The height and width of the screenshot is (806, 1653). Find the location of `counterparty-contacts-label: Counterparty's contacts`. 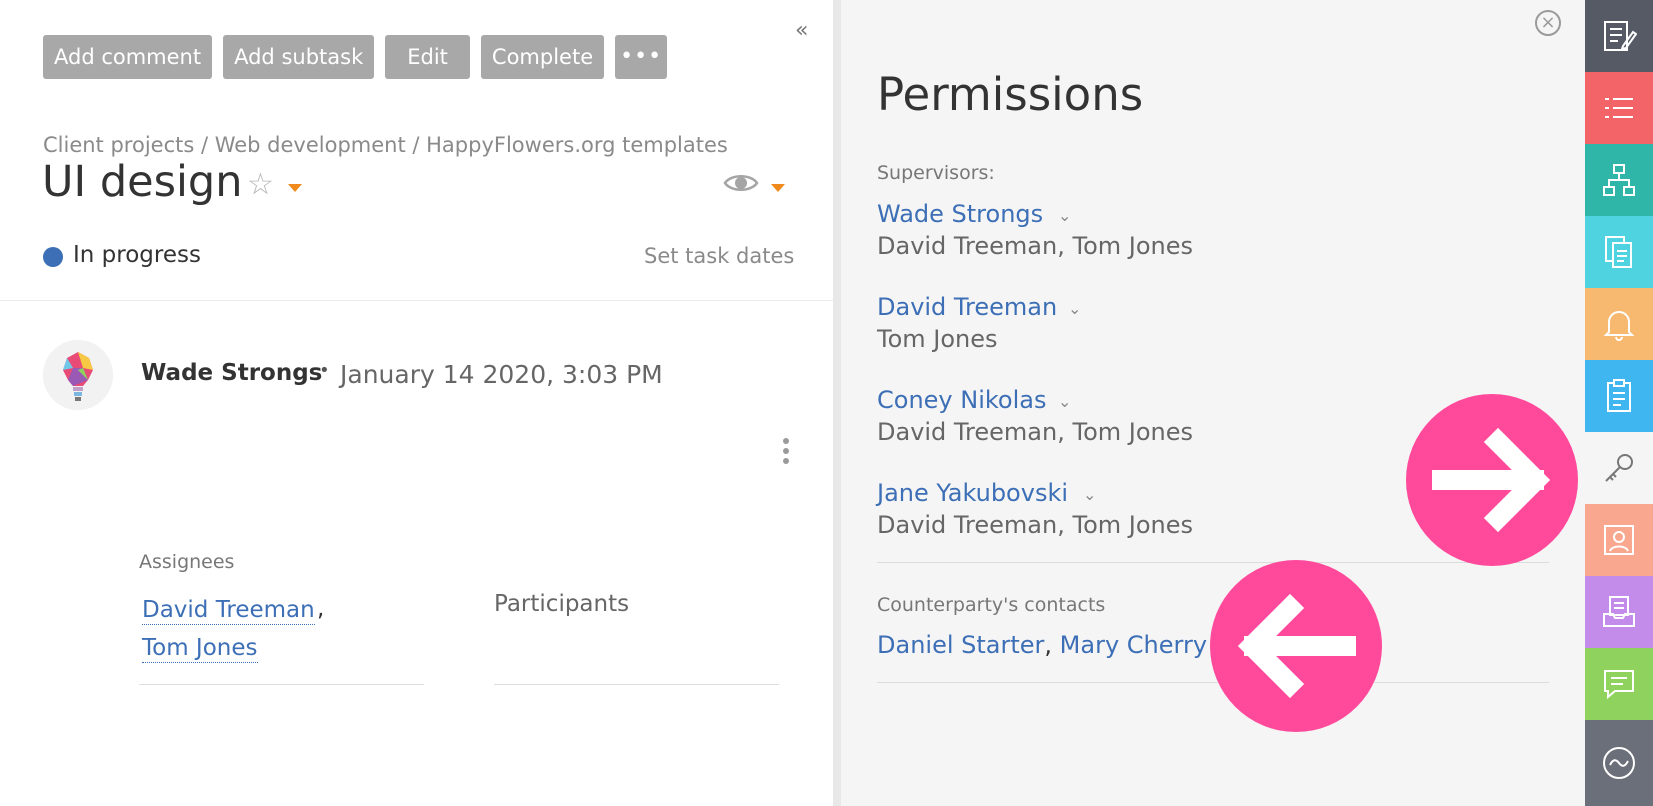

counterparty-contacts-label: Counterparty's contacts is located at coordinates (991, 605).